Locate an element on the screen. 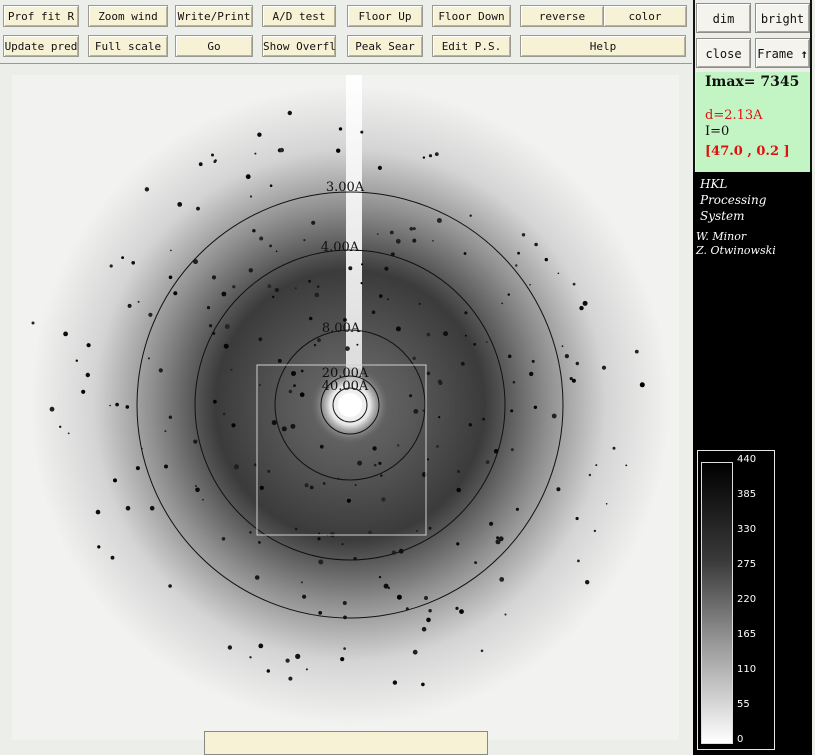 This screenshot has height=755, width=815. scale-label: 165 is located at coordinates (747, 634).